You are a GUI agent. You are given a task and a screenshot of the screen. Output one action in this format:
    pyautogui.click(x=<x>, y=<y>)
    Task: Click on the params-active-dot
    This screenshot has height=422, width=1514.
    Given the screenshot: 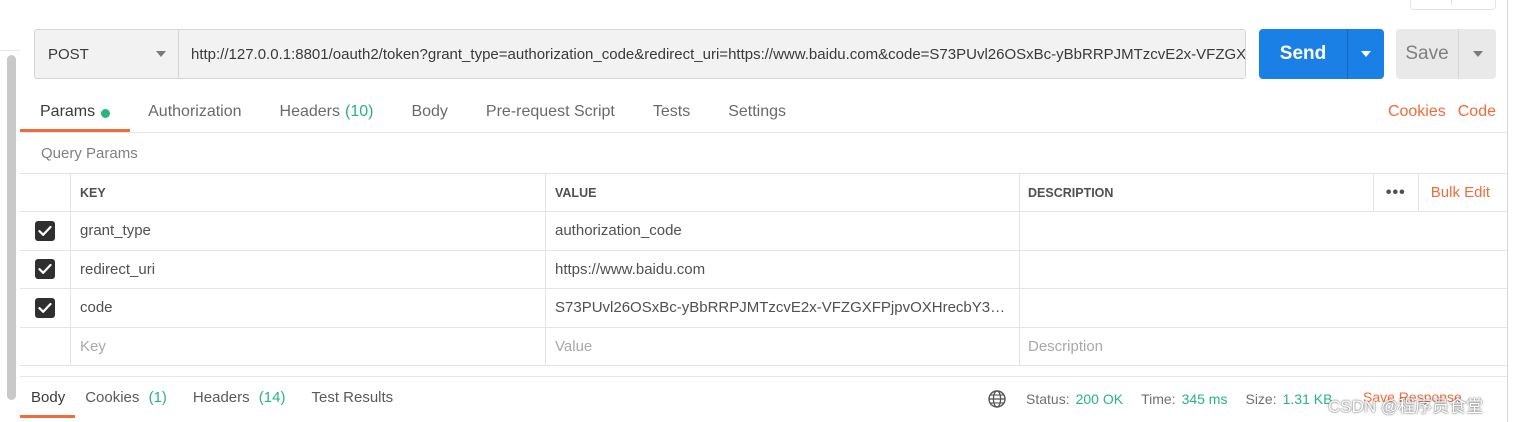 What is the action you would take?
    pyautogui.click(x=106, y=113)
    